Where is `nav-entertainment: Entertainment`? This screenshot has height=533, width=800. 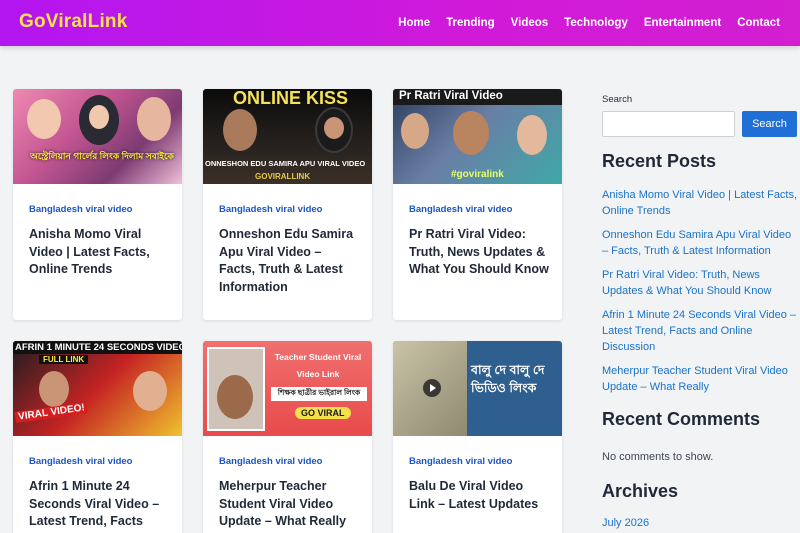 nav-entertainment: Entertainment is located at coordinates (682, 23).